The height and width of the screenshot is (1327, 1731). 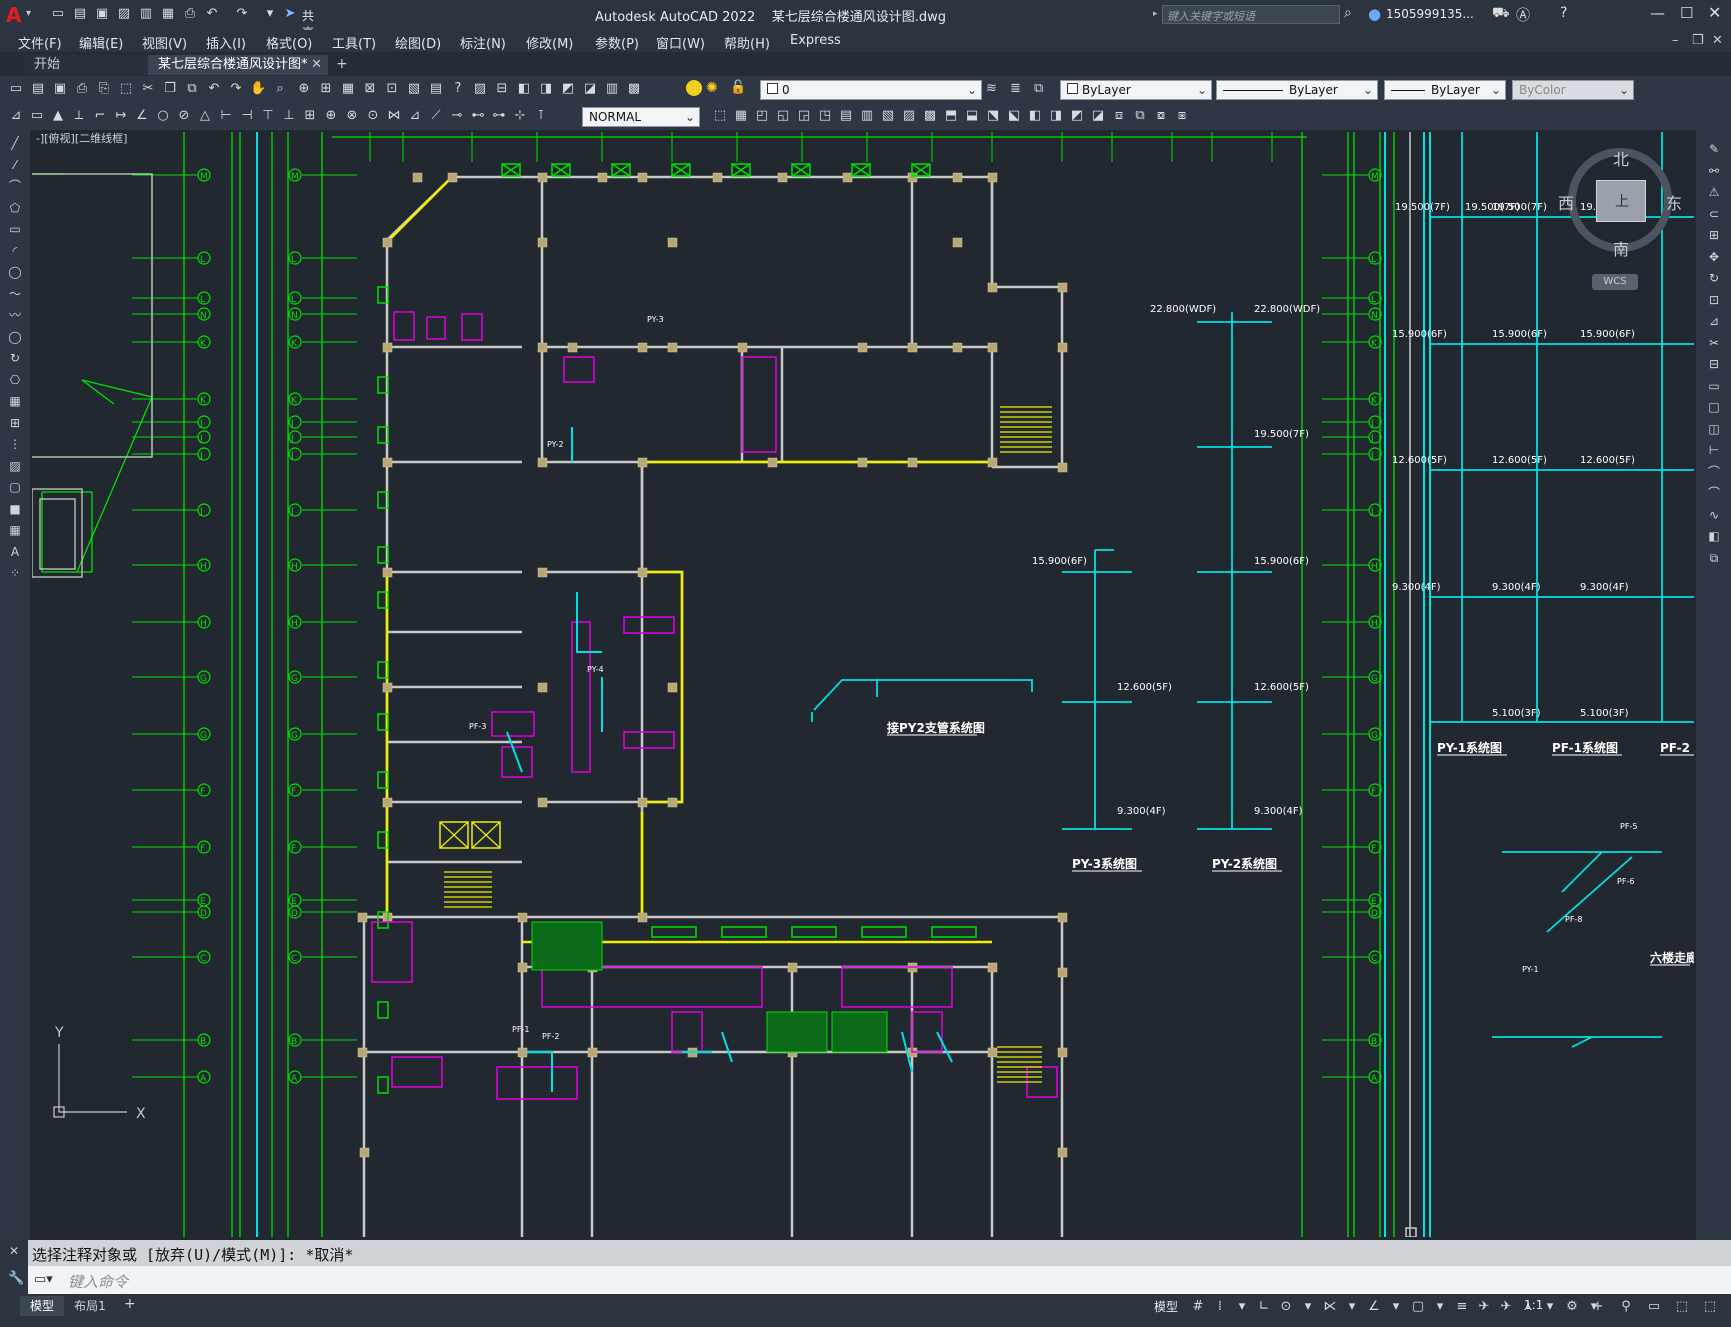 What do you see at coordinates (1714, 235) in the screenshot?
I see `modify-tool-5-icon: ⊞` at bounding box center [1714, 235].